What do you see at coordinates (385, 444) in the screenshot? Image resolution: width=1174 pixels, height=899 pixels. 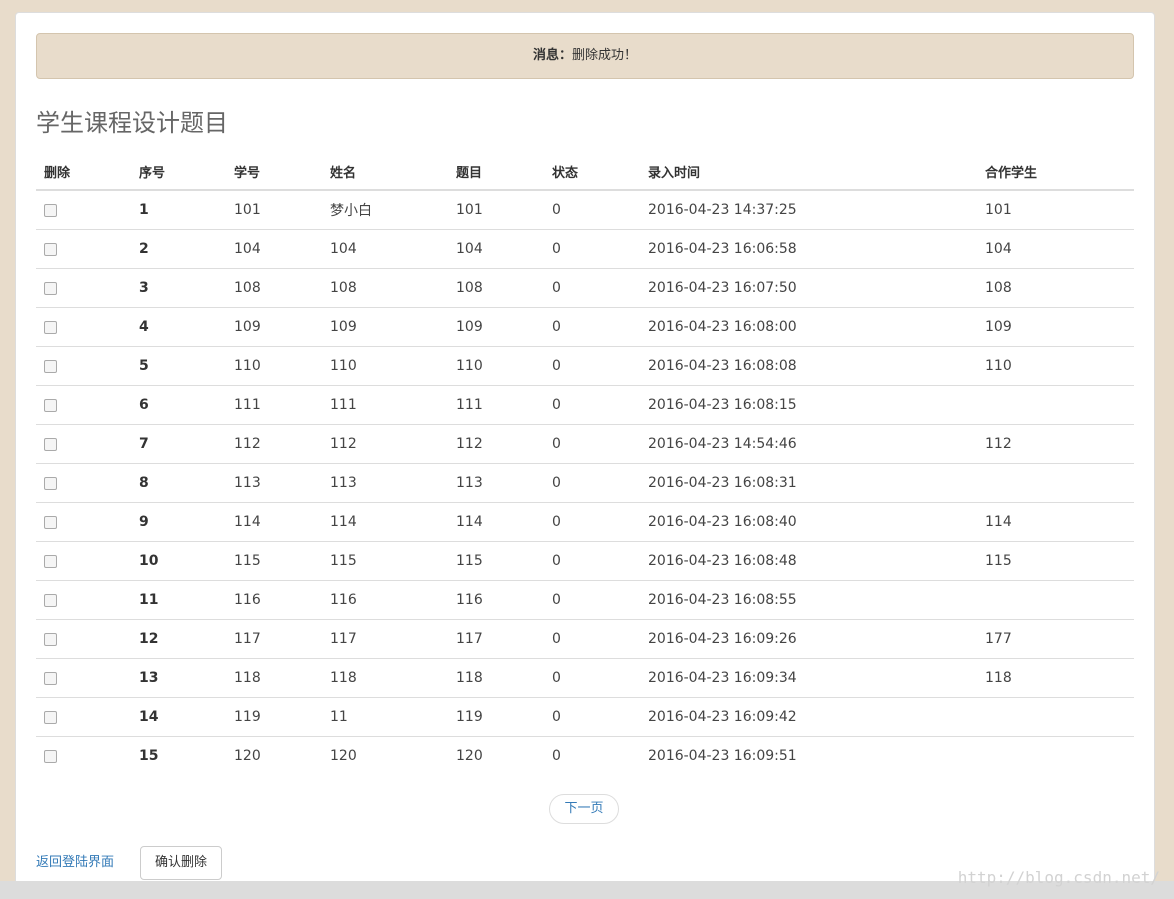 I see `name-cell: 112` at bounding box center [385, 444].